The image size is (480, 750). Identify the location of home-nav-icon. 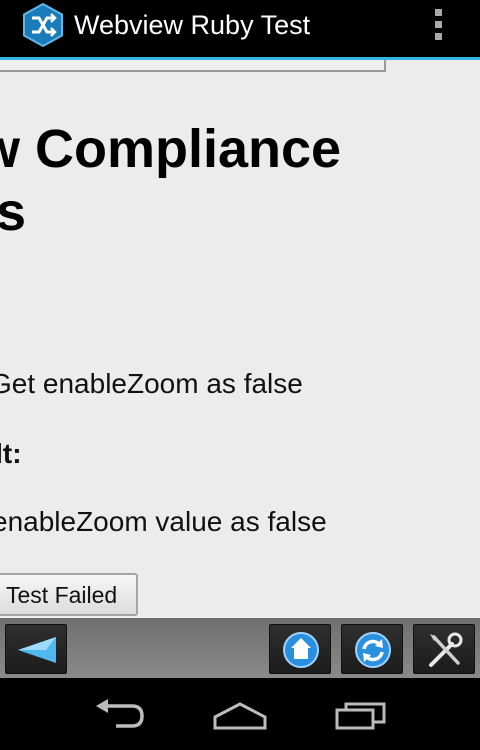
(240, 714).